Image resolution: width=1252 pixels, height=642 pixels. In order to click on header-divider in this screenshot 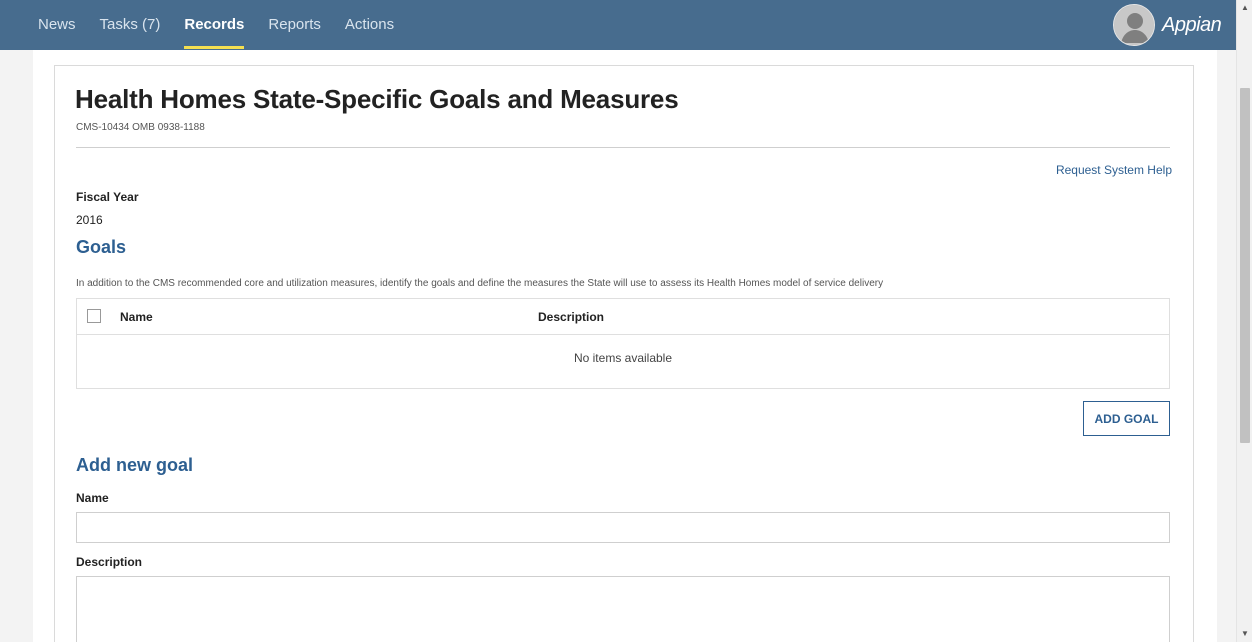, I will do `click(623, 147)`.